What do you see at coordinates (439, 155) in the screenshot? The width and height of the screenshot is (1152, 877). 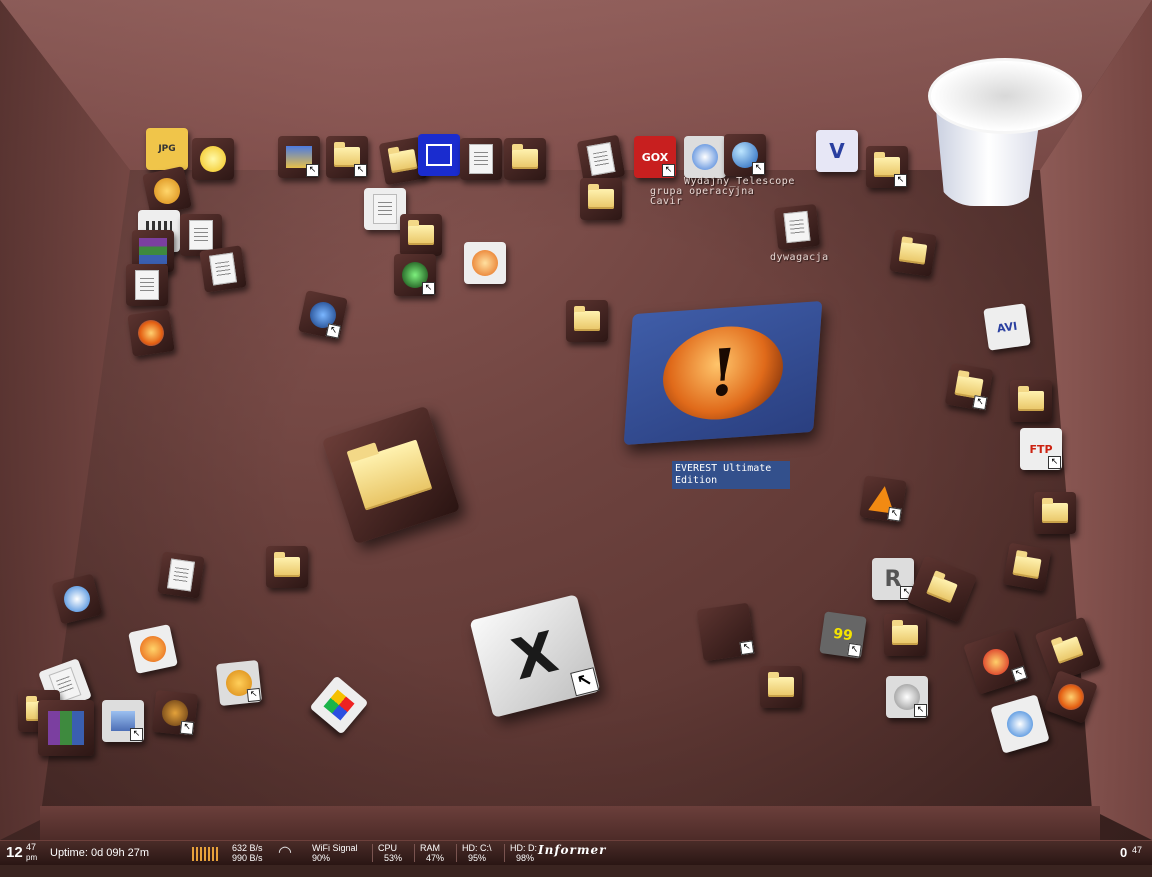 I see `remote-desktop-icon` at bounding box center [439, 155].